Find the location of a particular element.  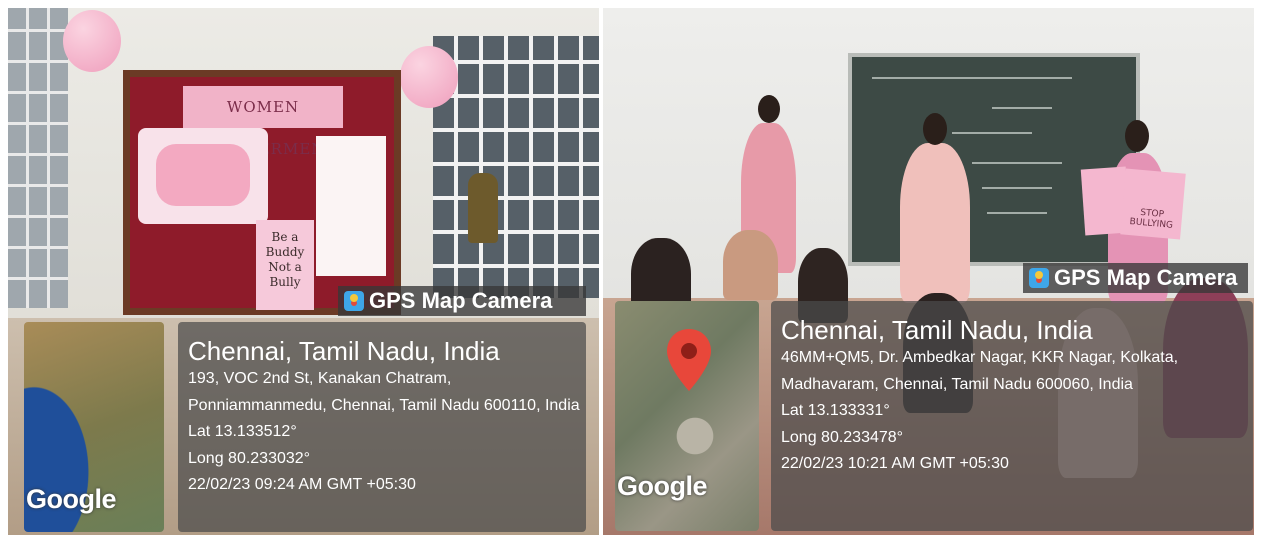

buddy-poster: Be a Buddy Not a Bully is located at coordinates (285, 265).